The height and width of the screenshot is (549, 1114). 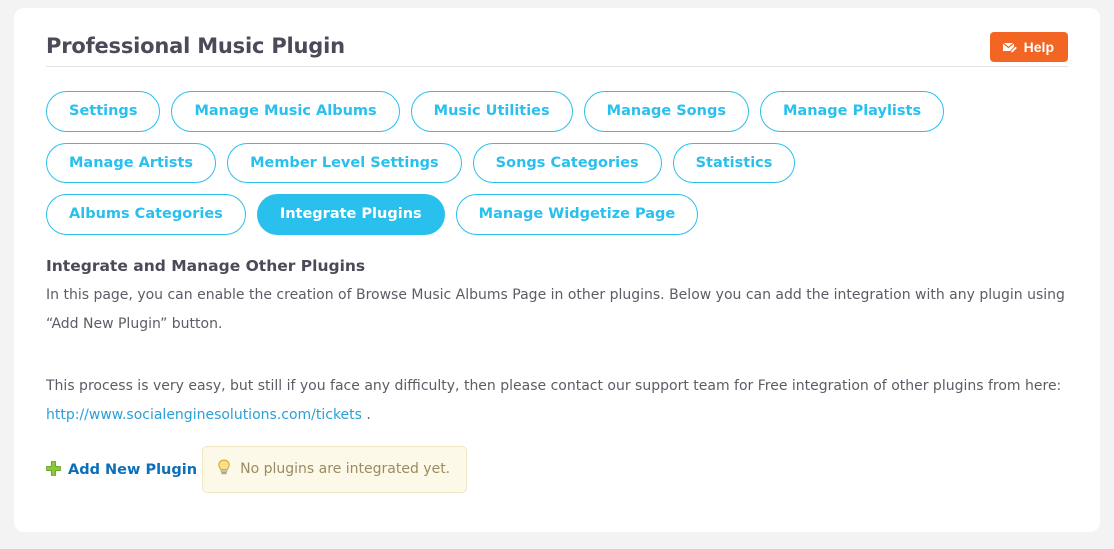 What do you see at coordinates (206, 266) in the screenshot?
I see `section-title: Integrate and Manage Other Plugins` at bounding box center [206, 266].